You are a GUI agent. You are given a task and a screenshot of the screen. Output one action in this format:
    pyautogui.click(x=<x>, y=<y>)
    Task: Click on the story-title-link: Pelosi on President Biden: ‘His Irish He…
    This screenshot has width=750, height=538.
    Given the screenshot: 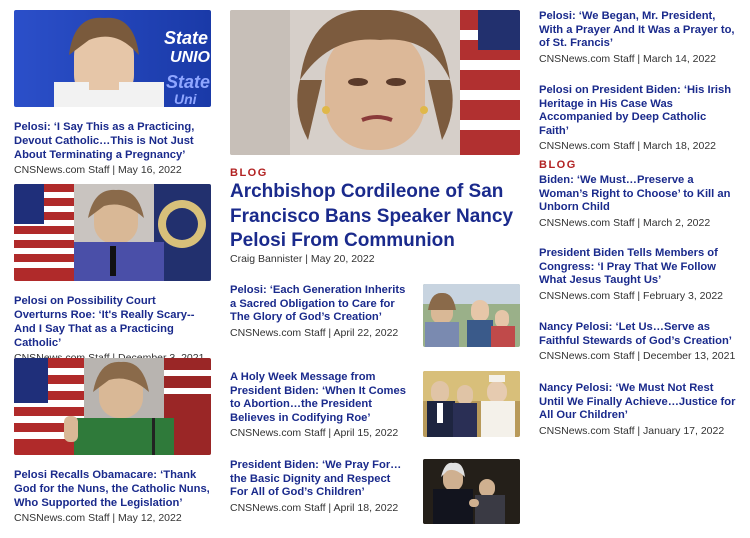 What is the action you would take?
    pyautogui.click(x=638, y=111)
    